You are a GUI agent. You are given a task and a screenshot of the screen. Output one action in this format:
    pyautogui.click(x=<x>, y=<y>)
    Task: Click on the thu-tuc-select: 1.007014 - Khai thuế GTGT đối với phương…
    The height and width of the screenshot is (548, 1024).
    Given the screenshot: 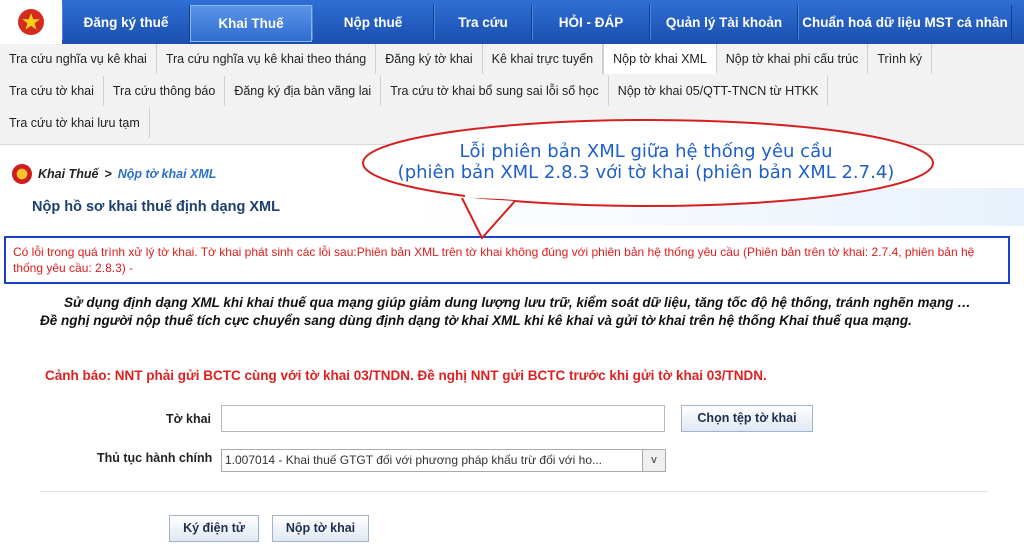 What is the action you would take?
    pyautogui.click(x=443, y=460)
    